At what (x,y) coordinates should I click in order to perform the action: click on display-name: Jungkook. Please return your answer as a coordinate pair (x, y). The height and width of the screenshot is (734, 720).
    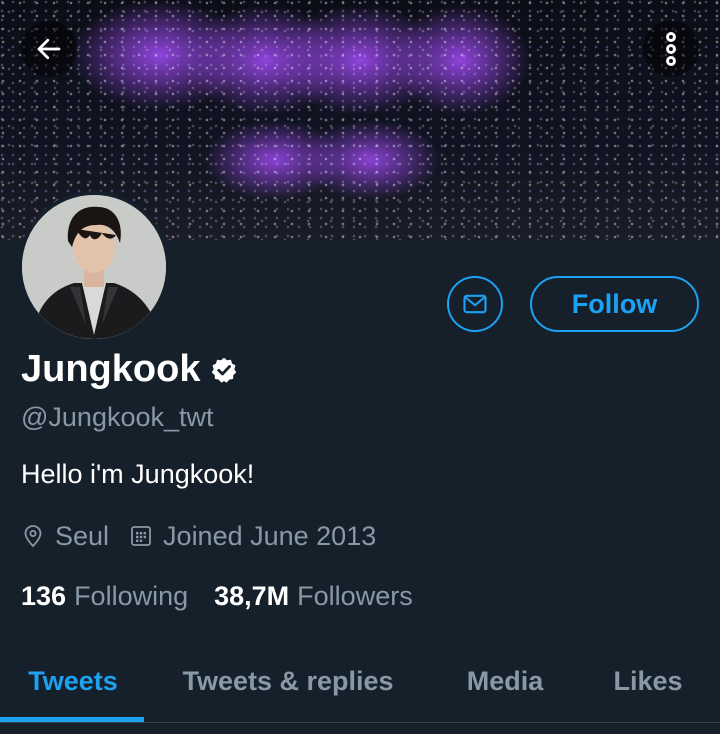
    Looking at the image, I should click on (111, 369).